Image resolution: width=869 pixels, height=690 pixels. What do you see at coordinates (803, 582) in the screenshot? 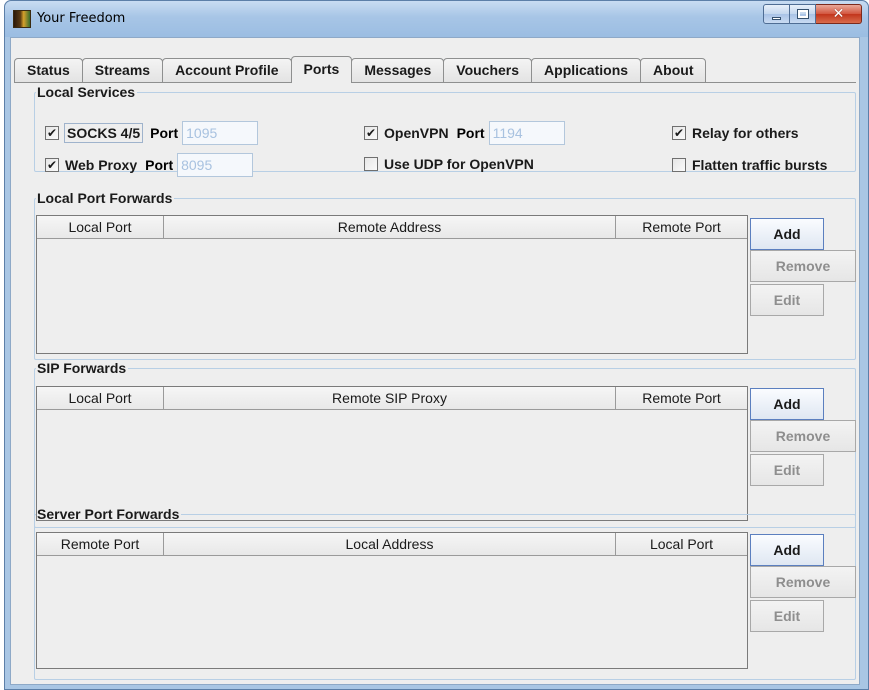
I see `server-forward-remove-button: Remove` at bounding box center [803, 582].